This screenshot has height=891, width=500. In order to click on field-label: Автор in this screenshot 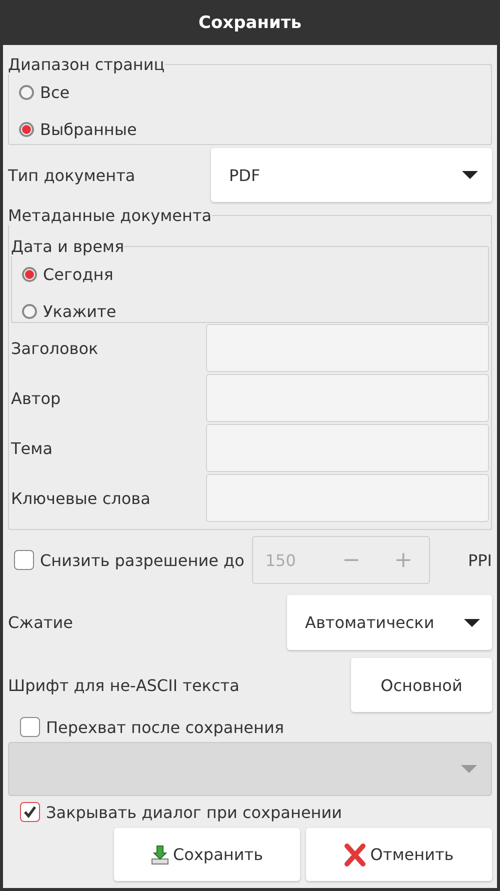, I will do `click(36, 398)`.